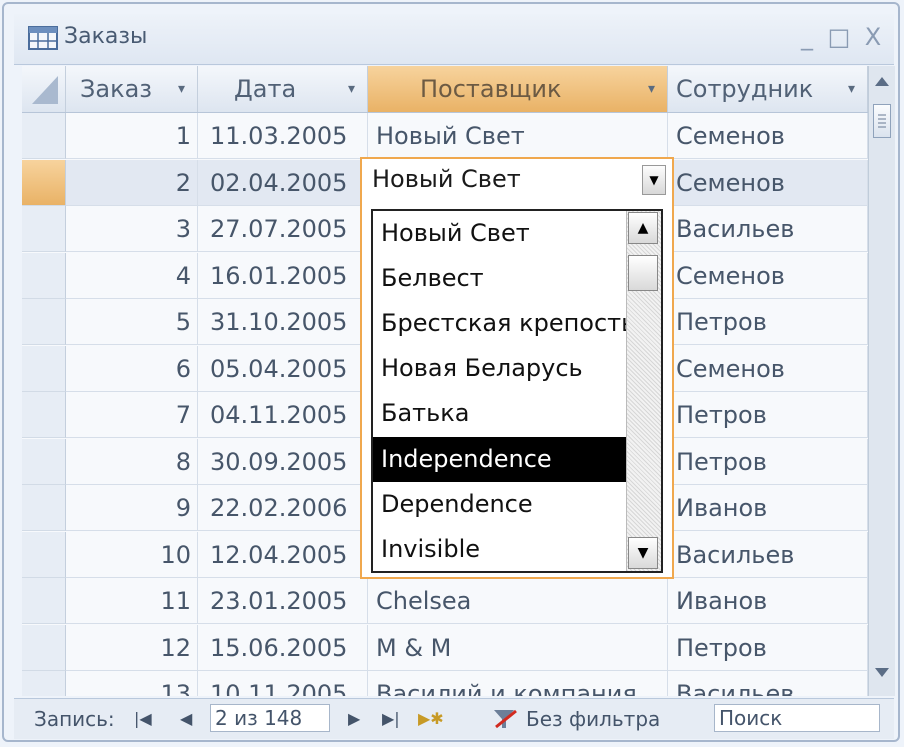 The width and height of the screenshot is (904, 747). I want to click on no-filter-icon, so click(505, 719).